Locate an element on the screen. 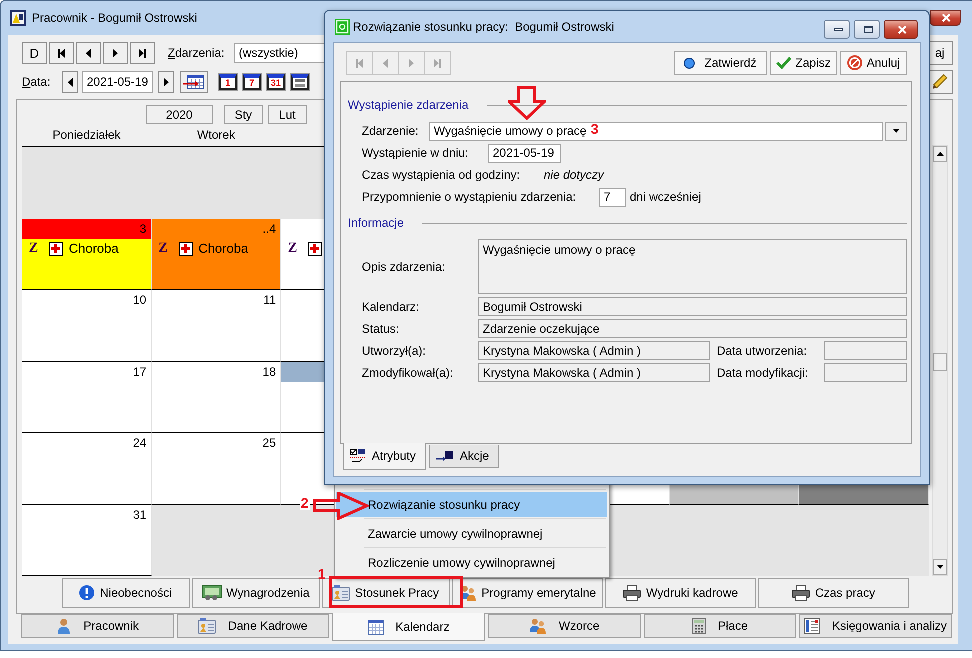 This screenshot has height=658, width=972. form-icon is located at coordinates (358, 456).